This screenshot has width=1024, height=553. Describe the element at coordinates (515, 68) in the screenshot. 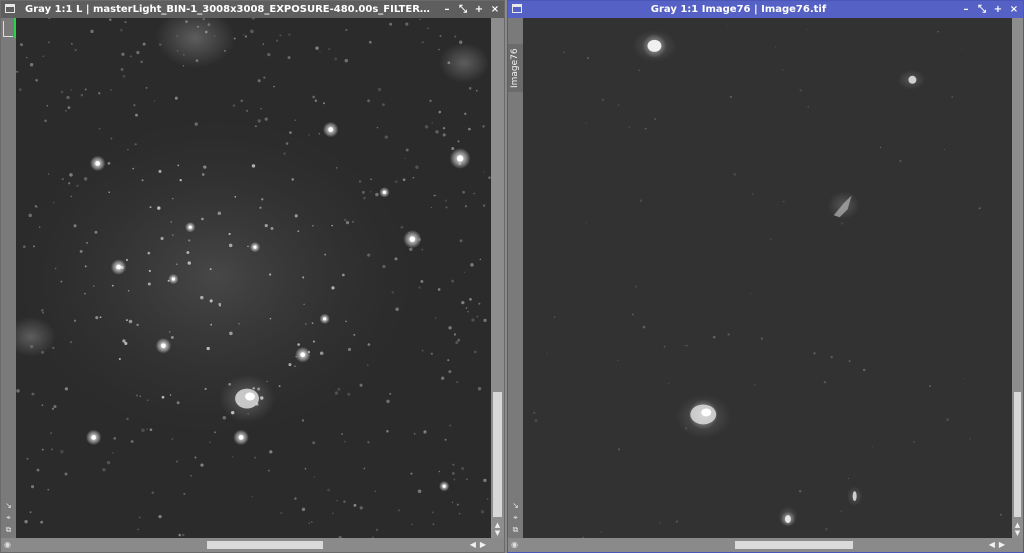

I see `view-id-tab: Image76` at that location.